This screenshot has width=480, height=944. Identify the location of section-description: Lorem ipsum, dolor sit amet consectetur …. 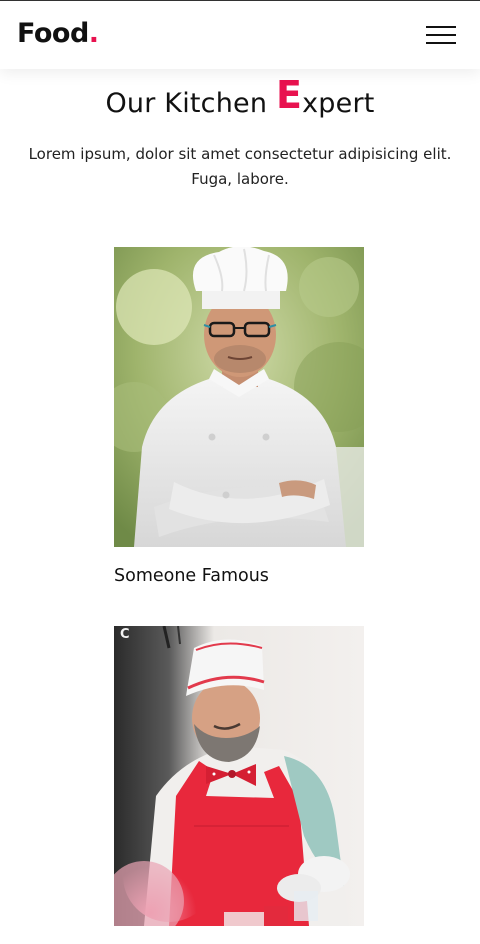
(240, 166).